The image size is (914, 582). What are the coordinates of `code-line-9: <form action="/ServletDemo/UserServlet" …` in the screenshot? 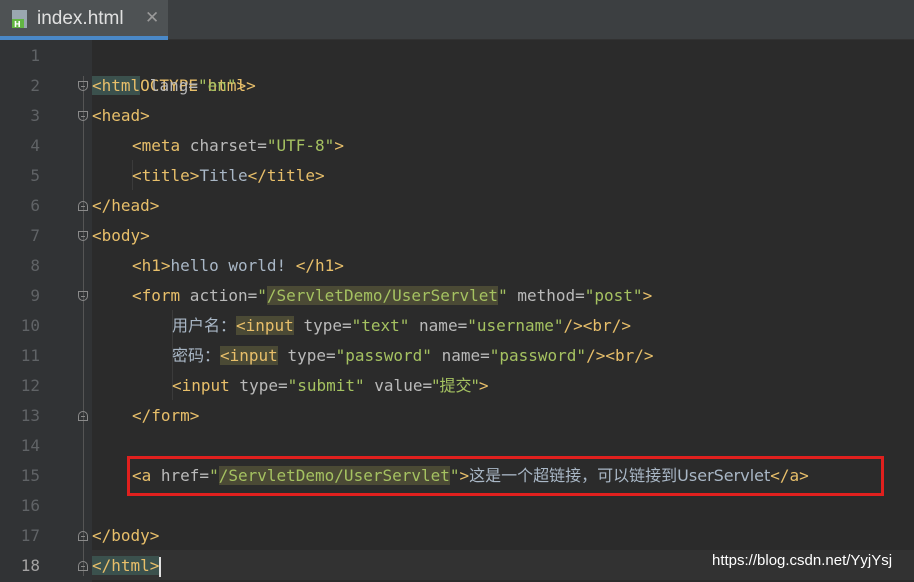 It's located at (392, 296).